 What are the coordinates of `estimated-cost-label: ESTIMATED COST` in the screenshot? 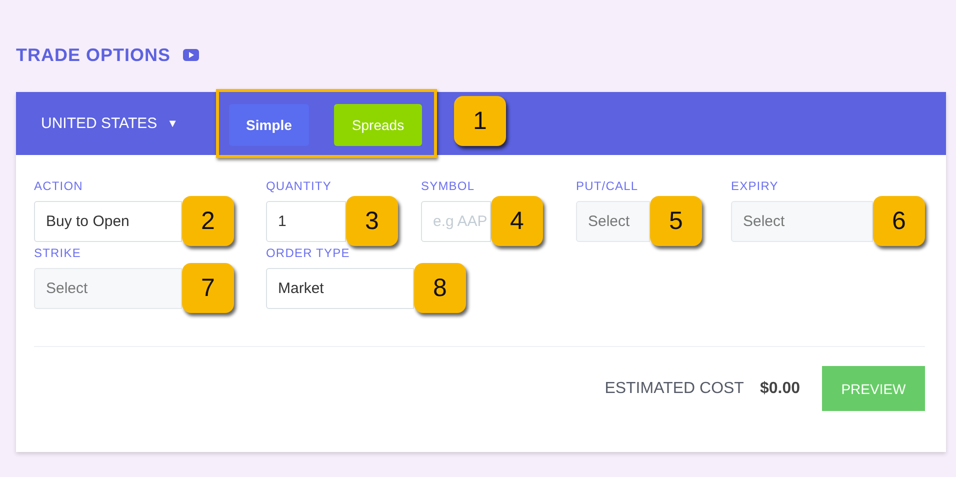 It's located at (674, 389).